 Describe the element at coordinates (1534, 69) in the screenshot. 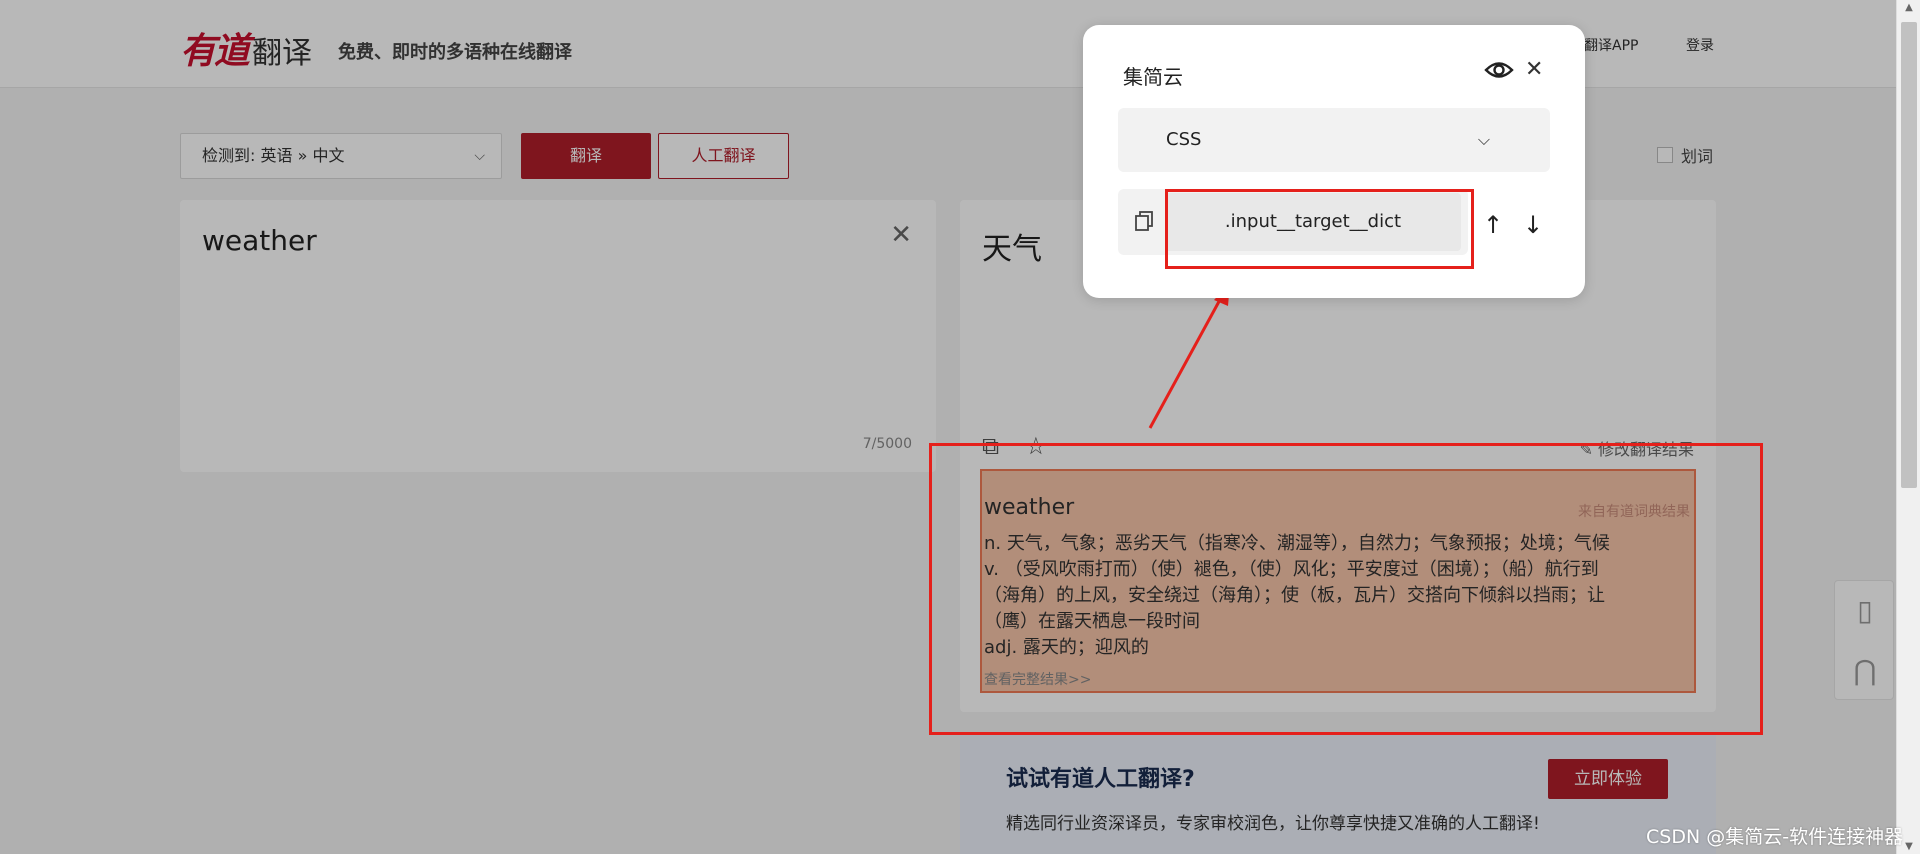

I see `close-icon: ✕` at that location.